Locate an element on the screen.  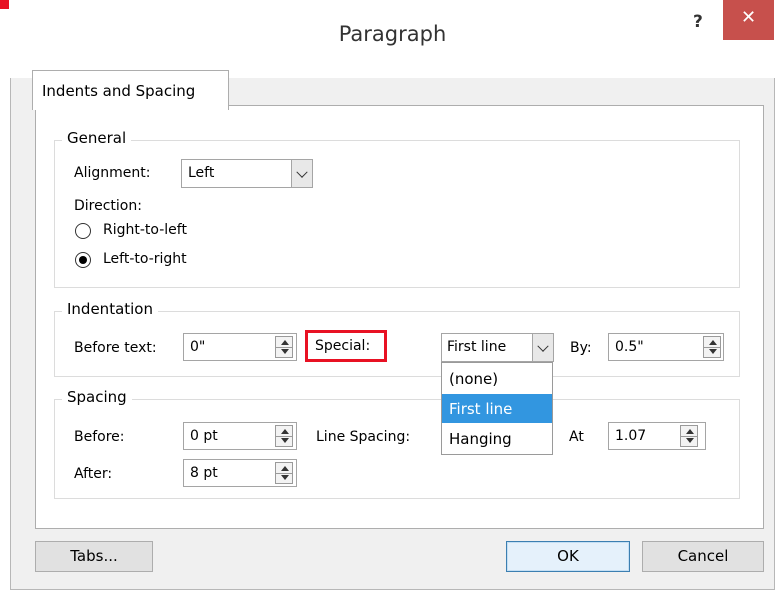
rtl-radio is located at coordinates (83, 231).